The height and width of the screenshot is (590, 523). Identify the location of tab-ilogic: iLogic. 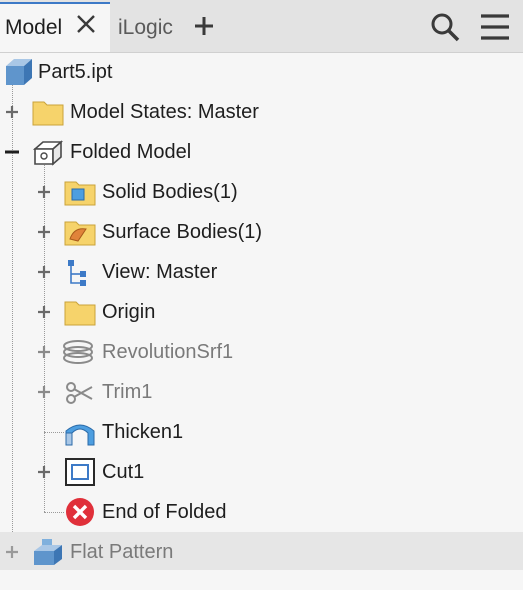
(145, 28).